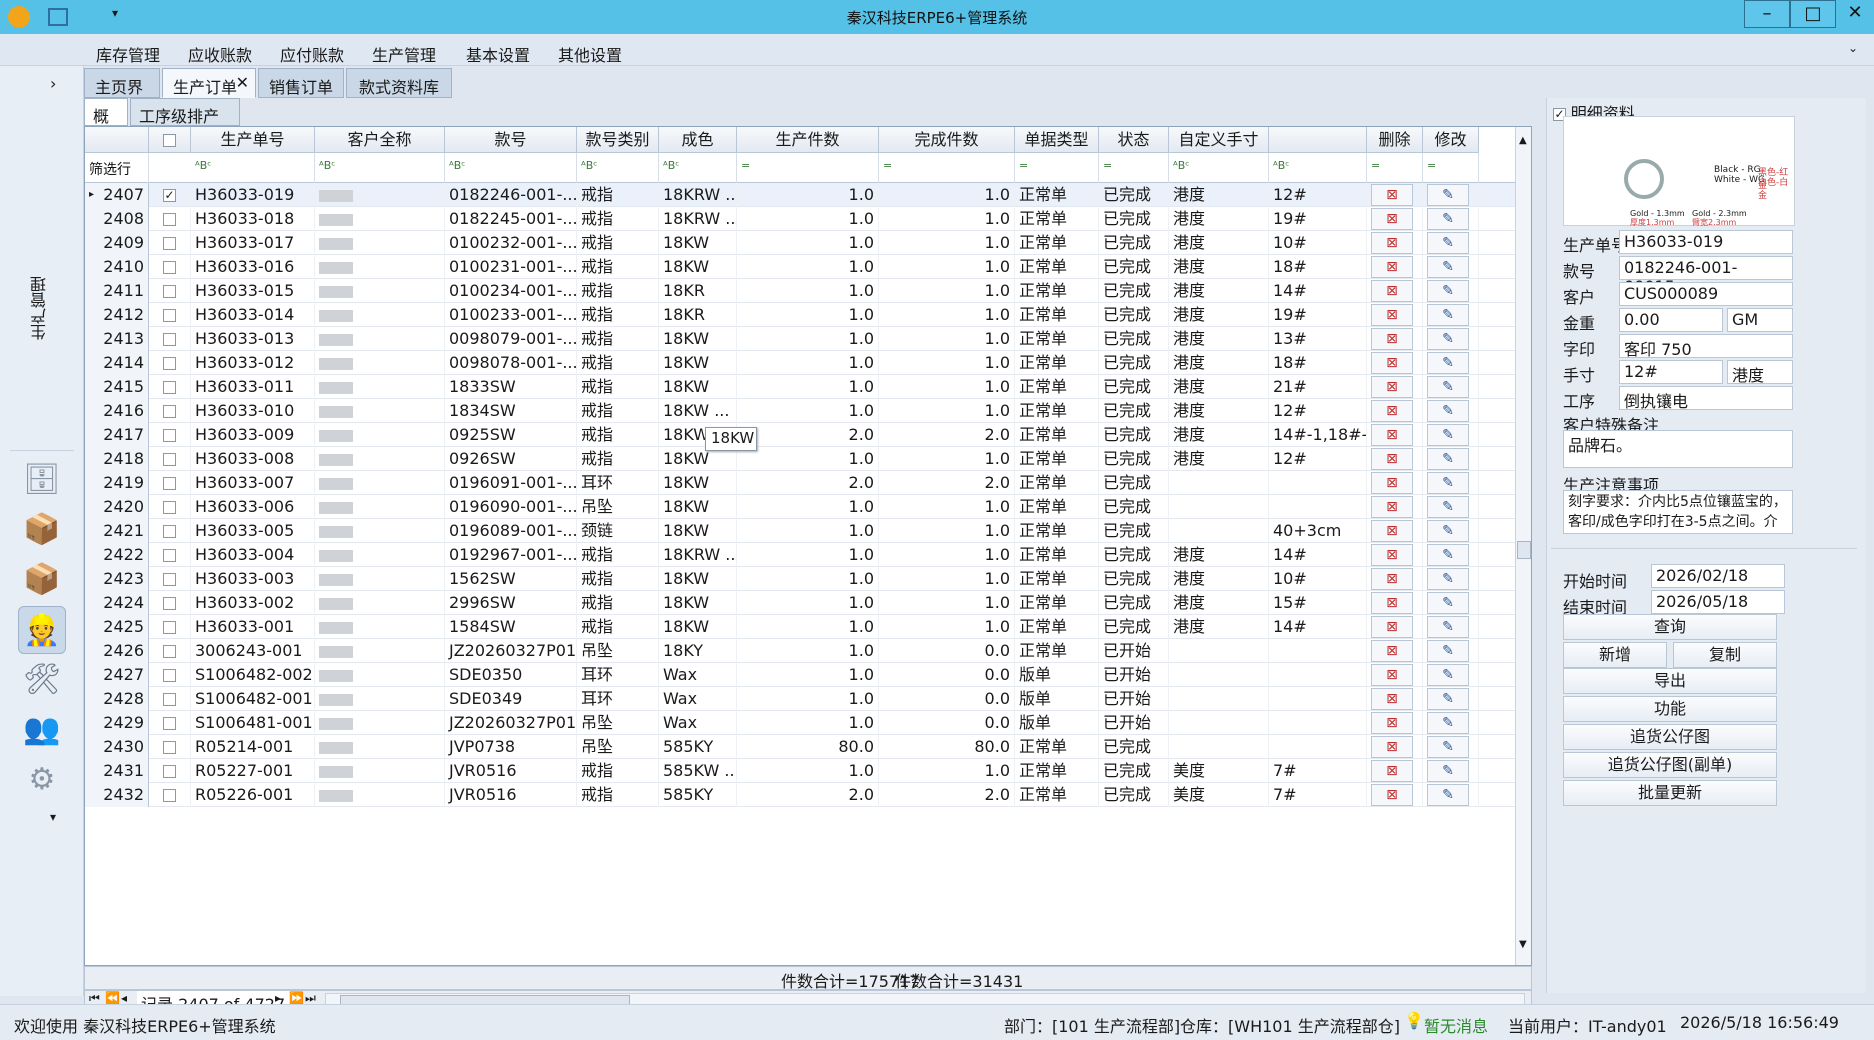 The height and width of the screenshot is (1040, 1874). Describe the element at coordinates (800, 168) in the screenshot. I see `filter-row: 筛选行 ᴬBᶜ ᴬBᶜ ᴬBᶜ ᴬBᶜ ᴬBᶜ = = = = ᴬBᶜ ᴬBᶜ = =` at that location.